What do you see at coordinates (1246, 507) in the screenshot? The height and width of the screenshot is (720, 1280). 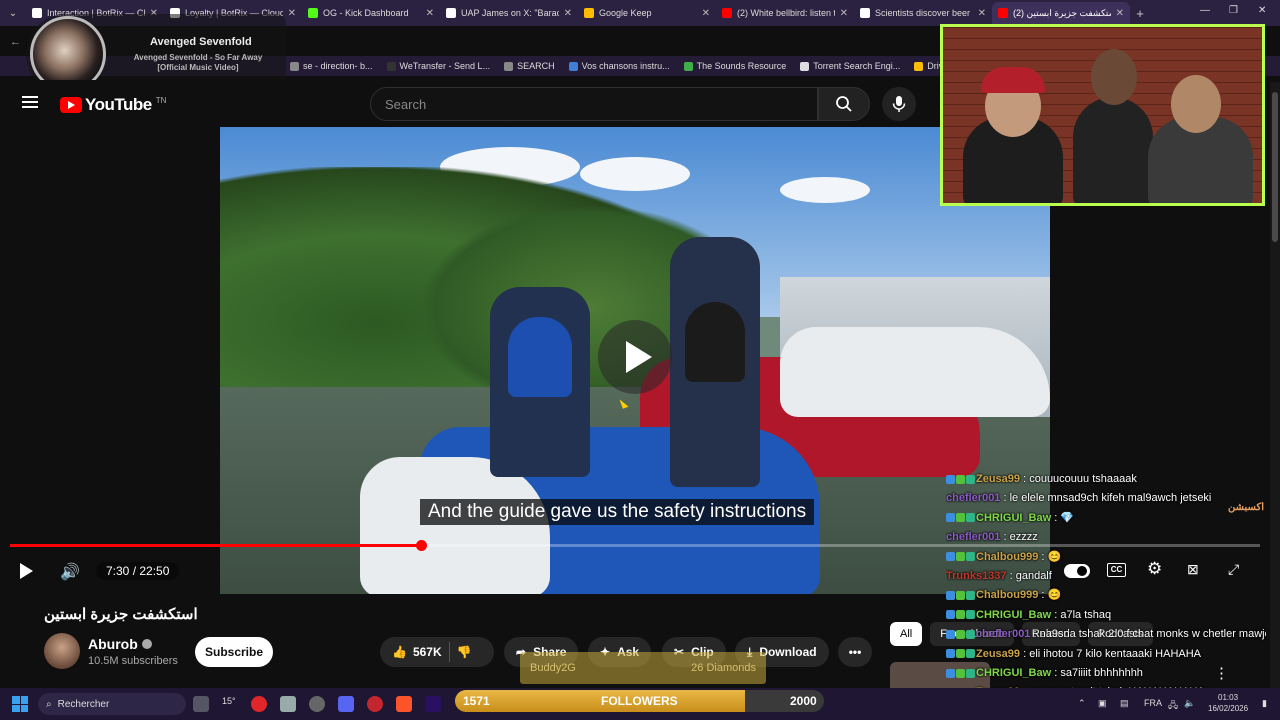 I see `stream-overlay-logo: اكسبشن` at bounding box center [1246, 507].